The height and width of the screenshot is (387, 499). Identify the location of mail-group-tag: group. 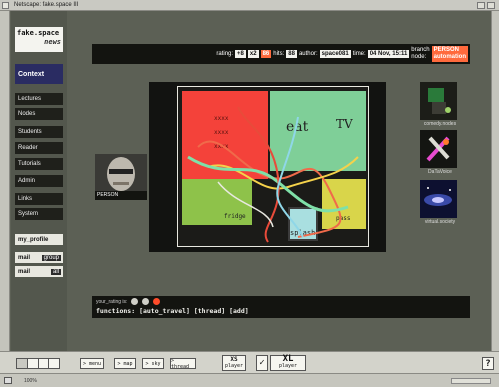
(51, 257).